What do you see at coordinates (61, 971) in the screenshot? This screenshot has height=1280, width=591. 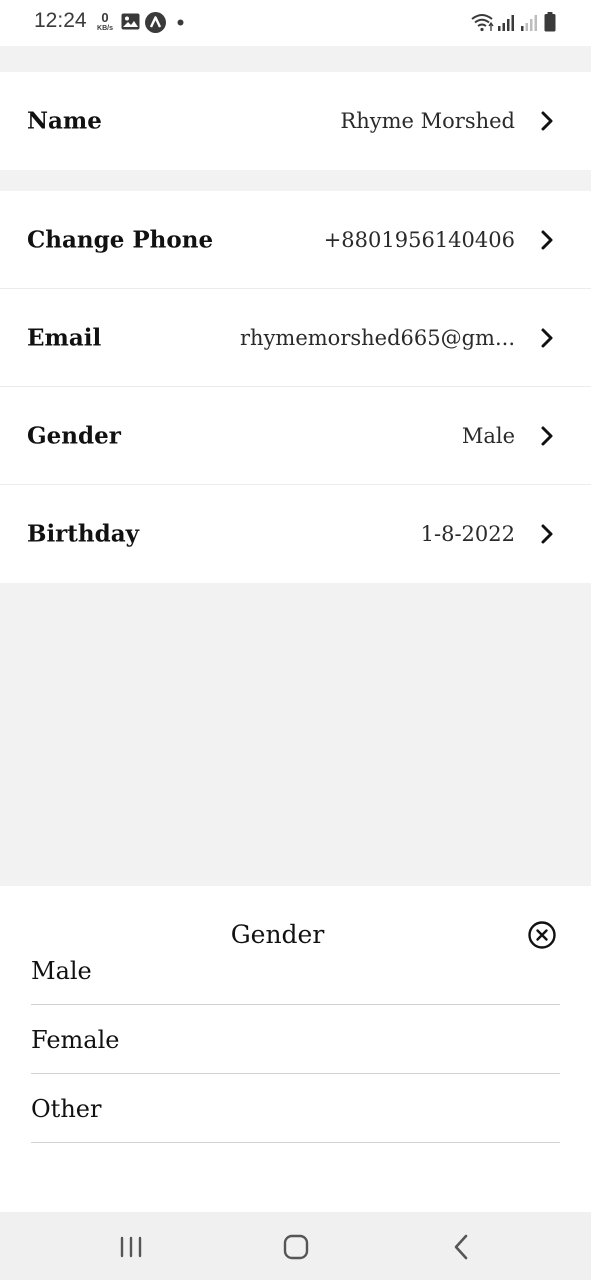 I see `option-label: Male` at bounding box center [61, 971].